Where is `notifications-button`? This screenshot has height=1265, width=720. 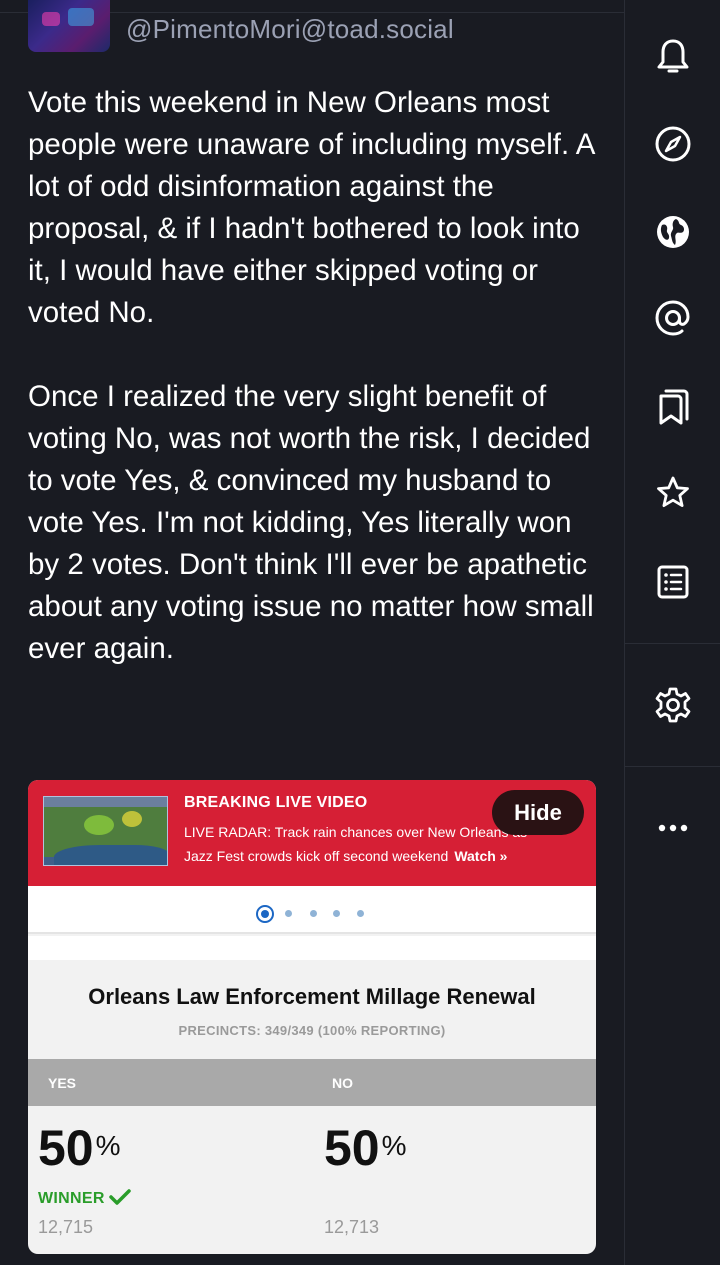
notifications-button is located at coordinates (672, 57).